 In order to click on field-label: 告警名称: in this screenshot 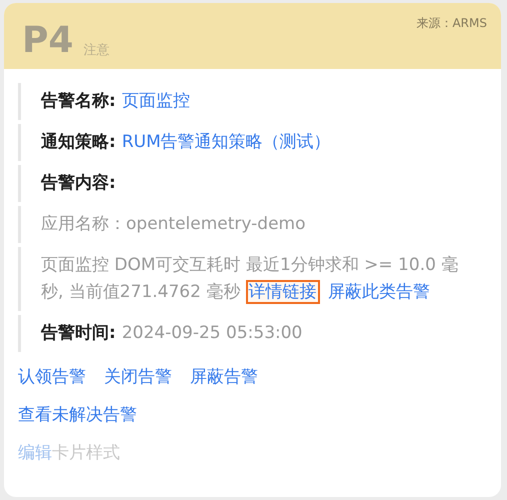, I will do `click(78, 101)`.